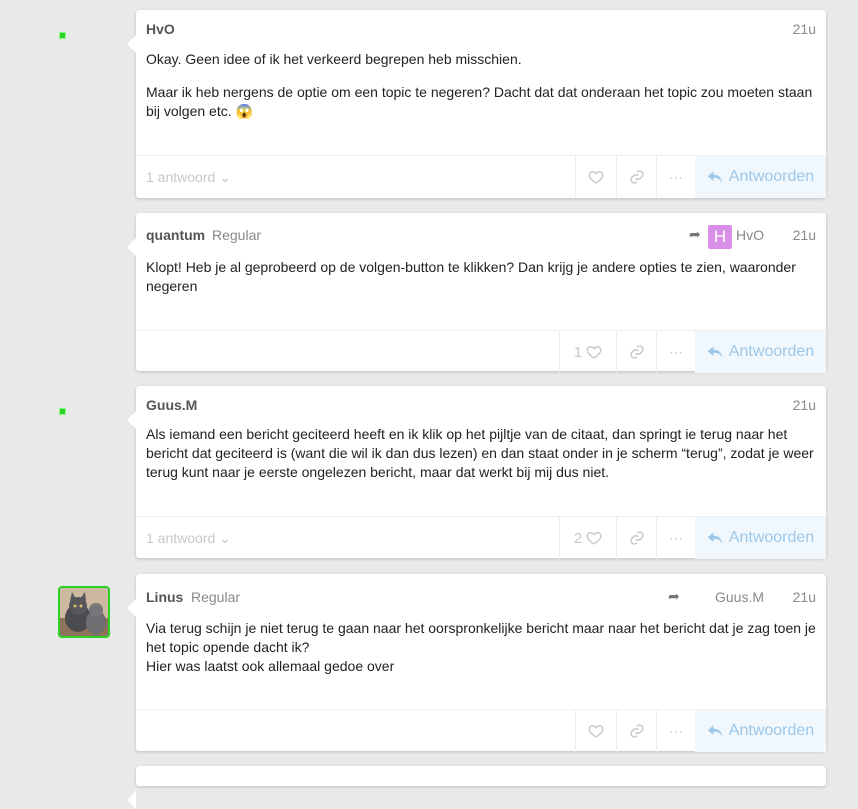 This screenshot has height=809, width=858. What do you see at coordinates (578, 538) in the screenshot?
I see `like-count: 2` at bounding box center [578, 538].